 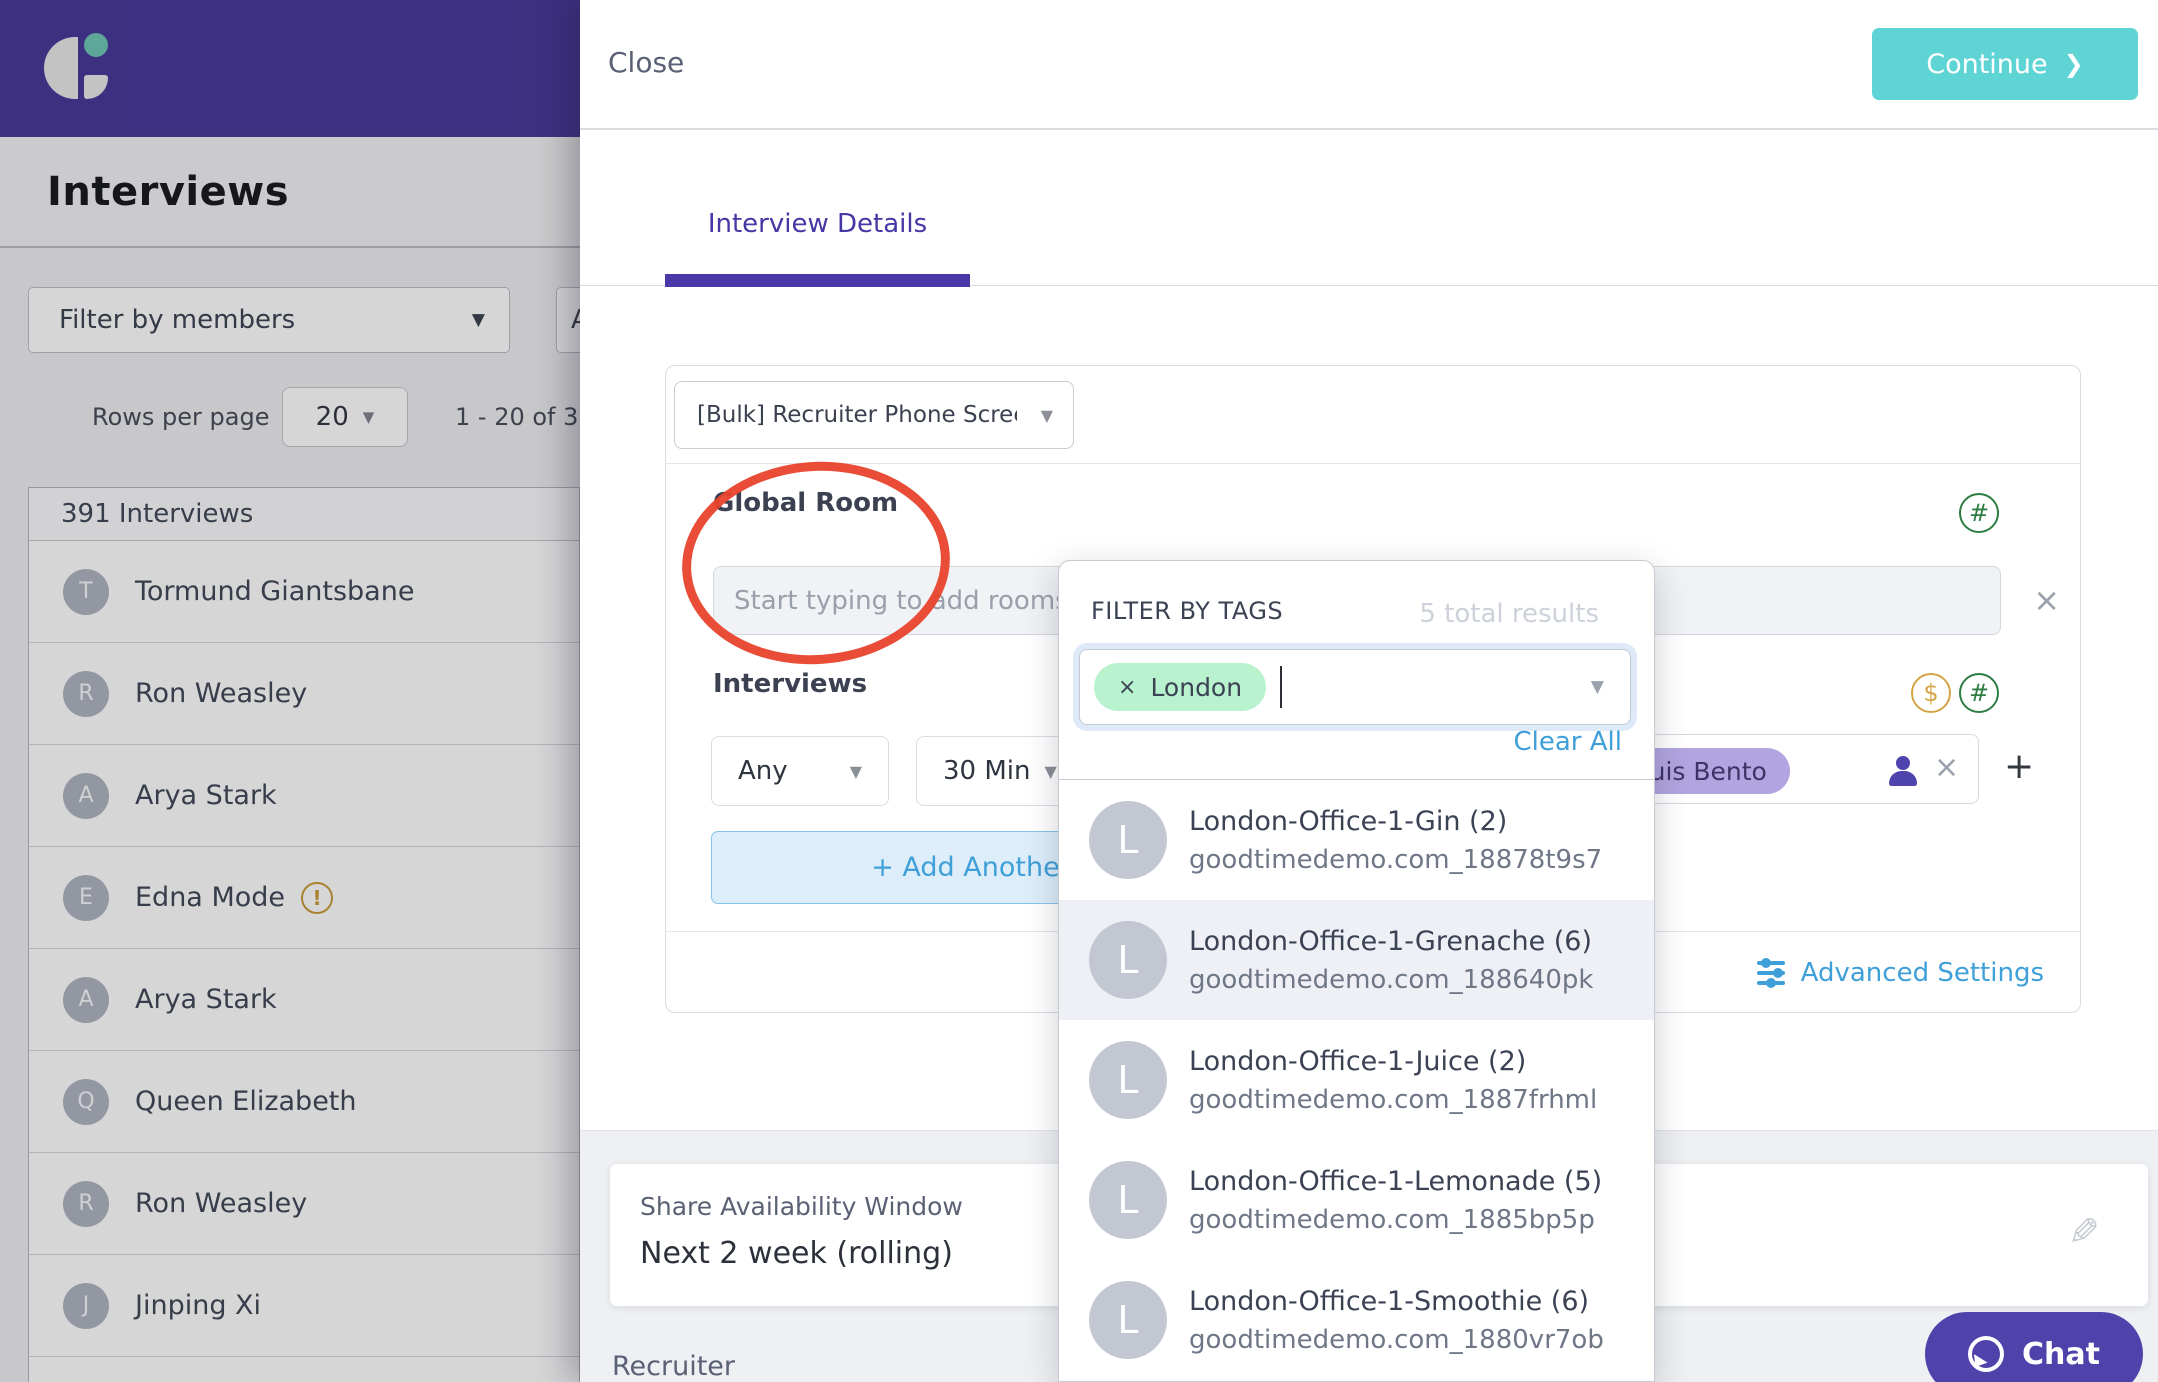 I want to click on add-interviewer-button: +, so click(x=2019, y=766).